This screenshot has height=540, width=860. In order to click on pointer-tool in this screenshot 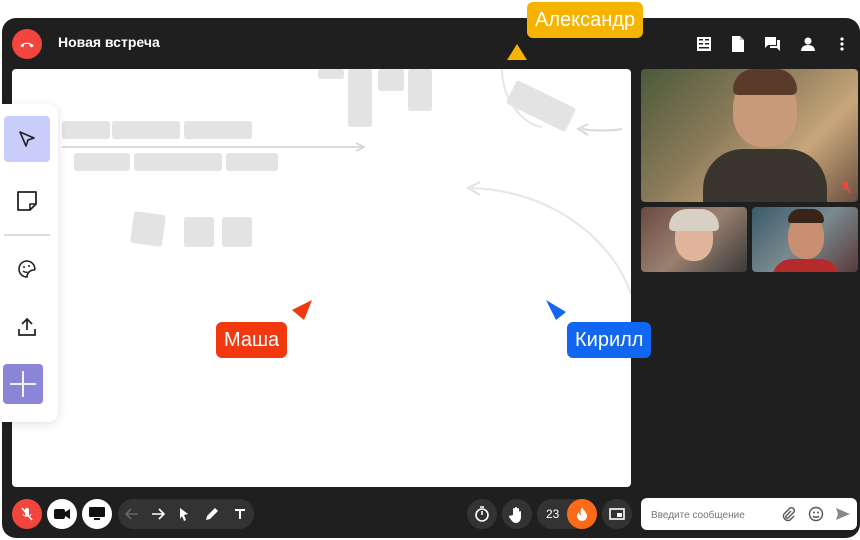, I will do `click(184, 514)`.